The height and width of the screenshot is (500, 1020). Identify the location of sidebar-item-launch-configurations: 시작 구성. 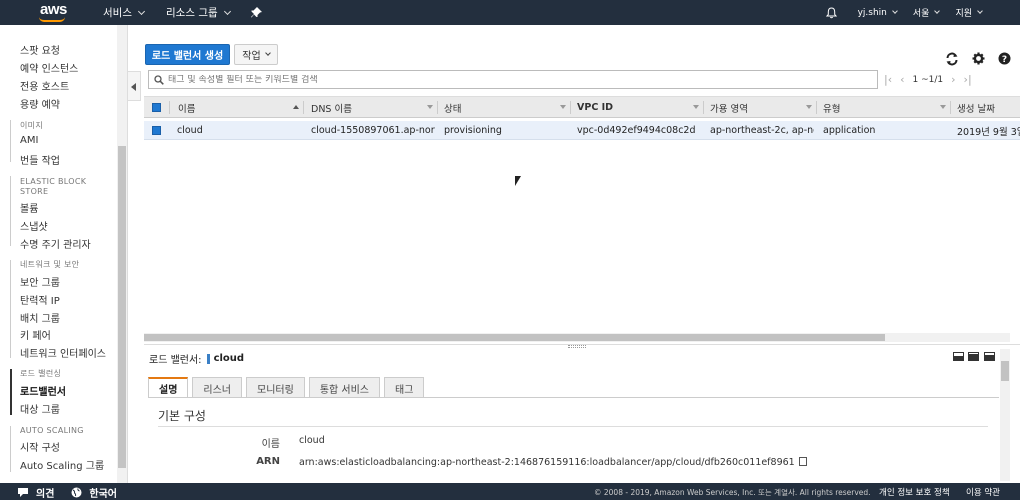
(40, 446).